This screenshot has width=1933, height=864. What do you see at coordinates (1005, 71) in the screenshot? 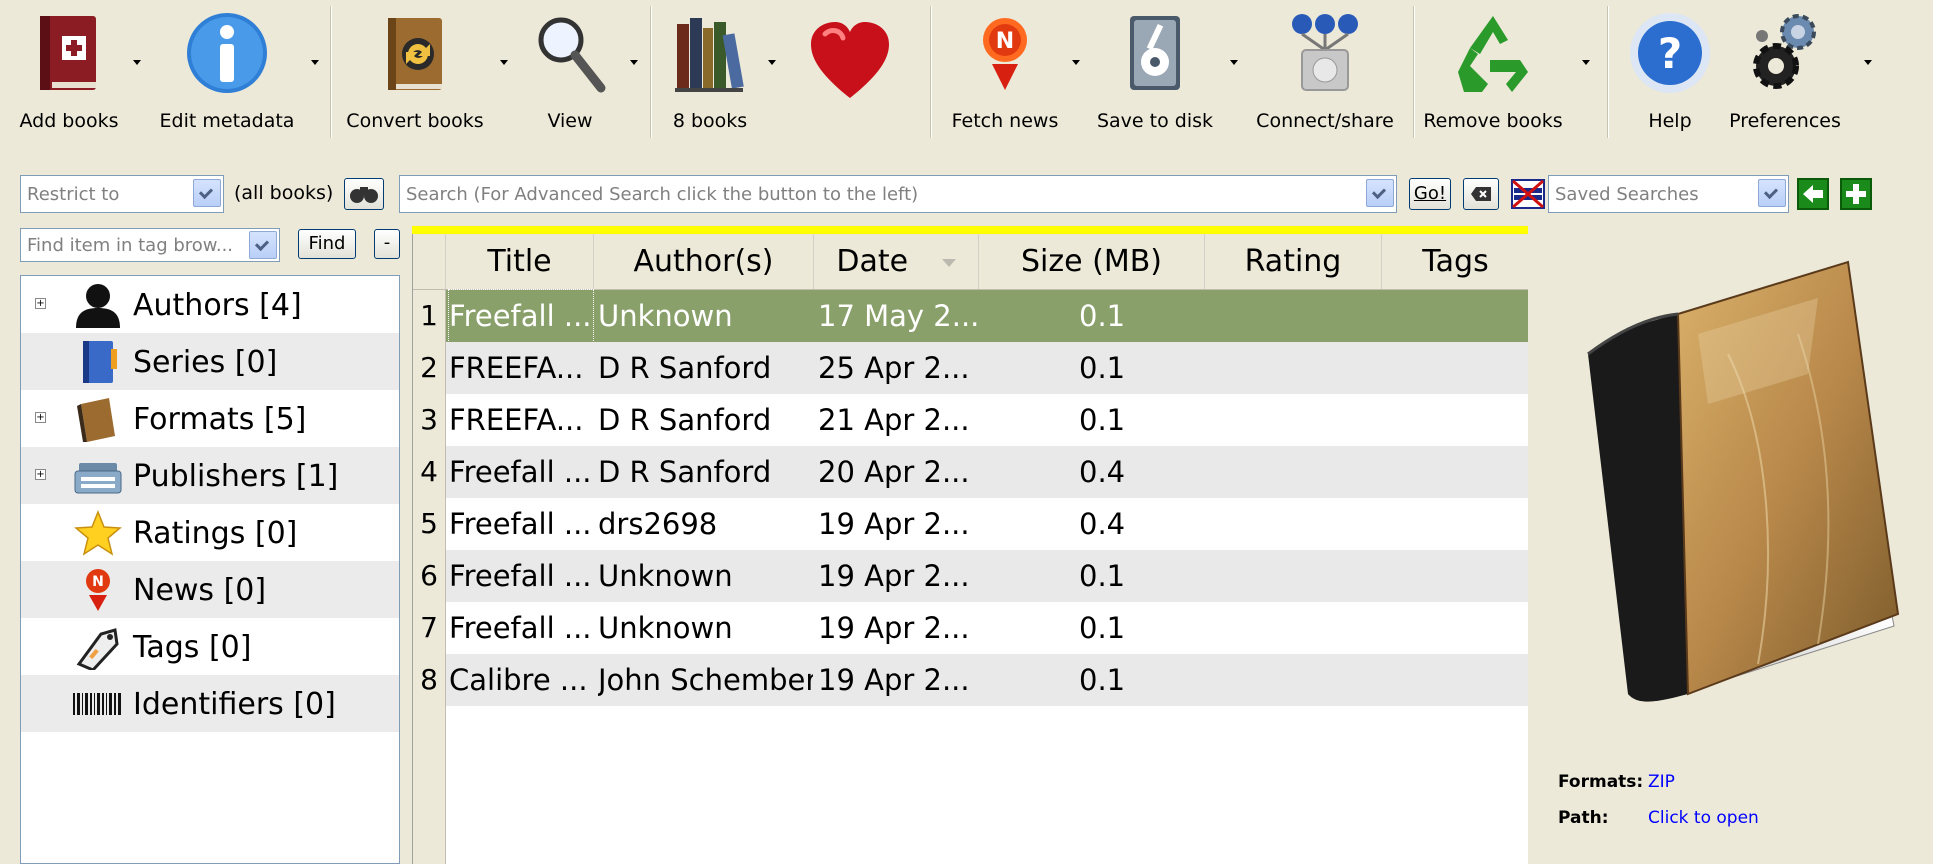
I see `fetch-news-button: N Fetch news` at bounding box center [1005, 71].